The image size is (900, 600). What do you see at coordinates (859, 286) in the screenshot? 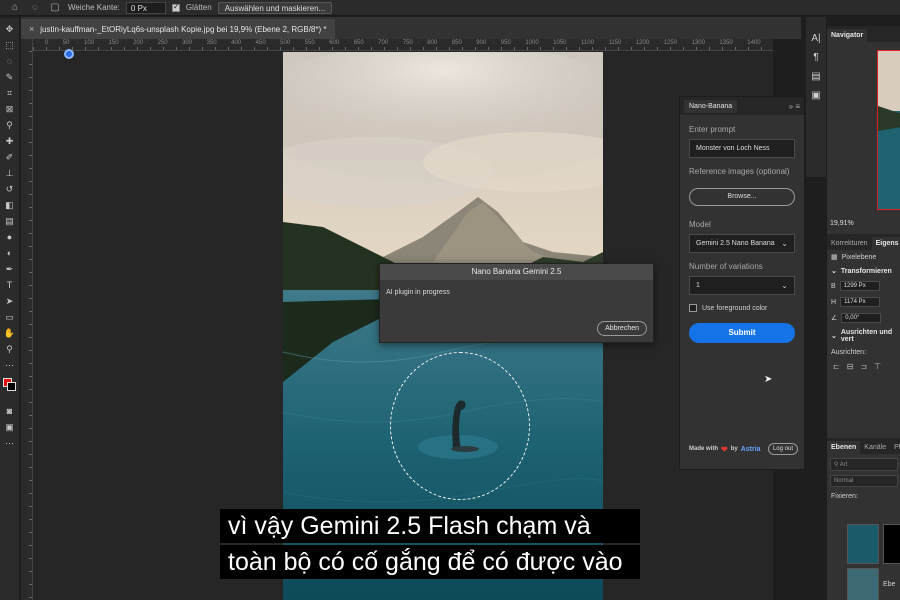
I see `width-input: 1299 Px` at bounding box center [859, 286].